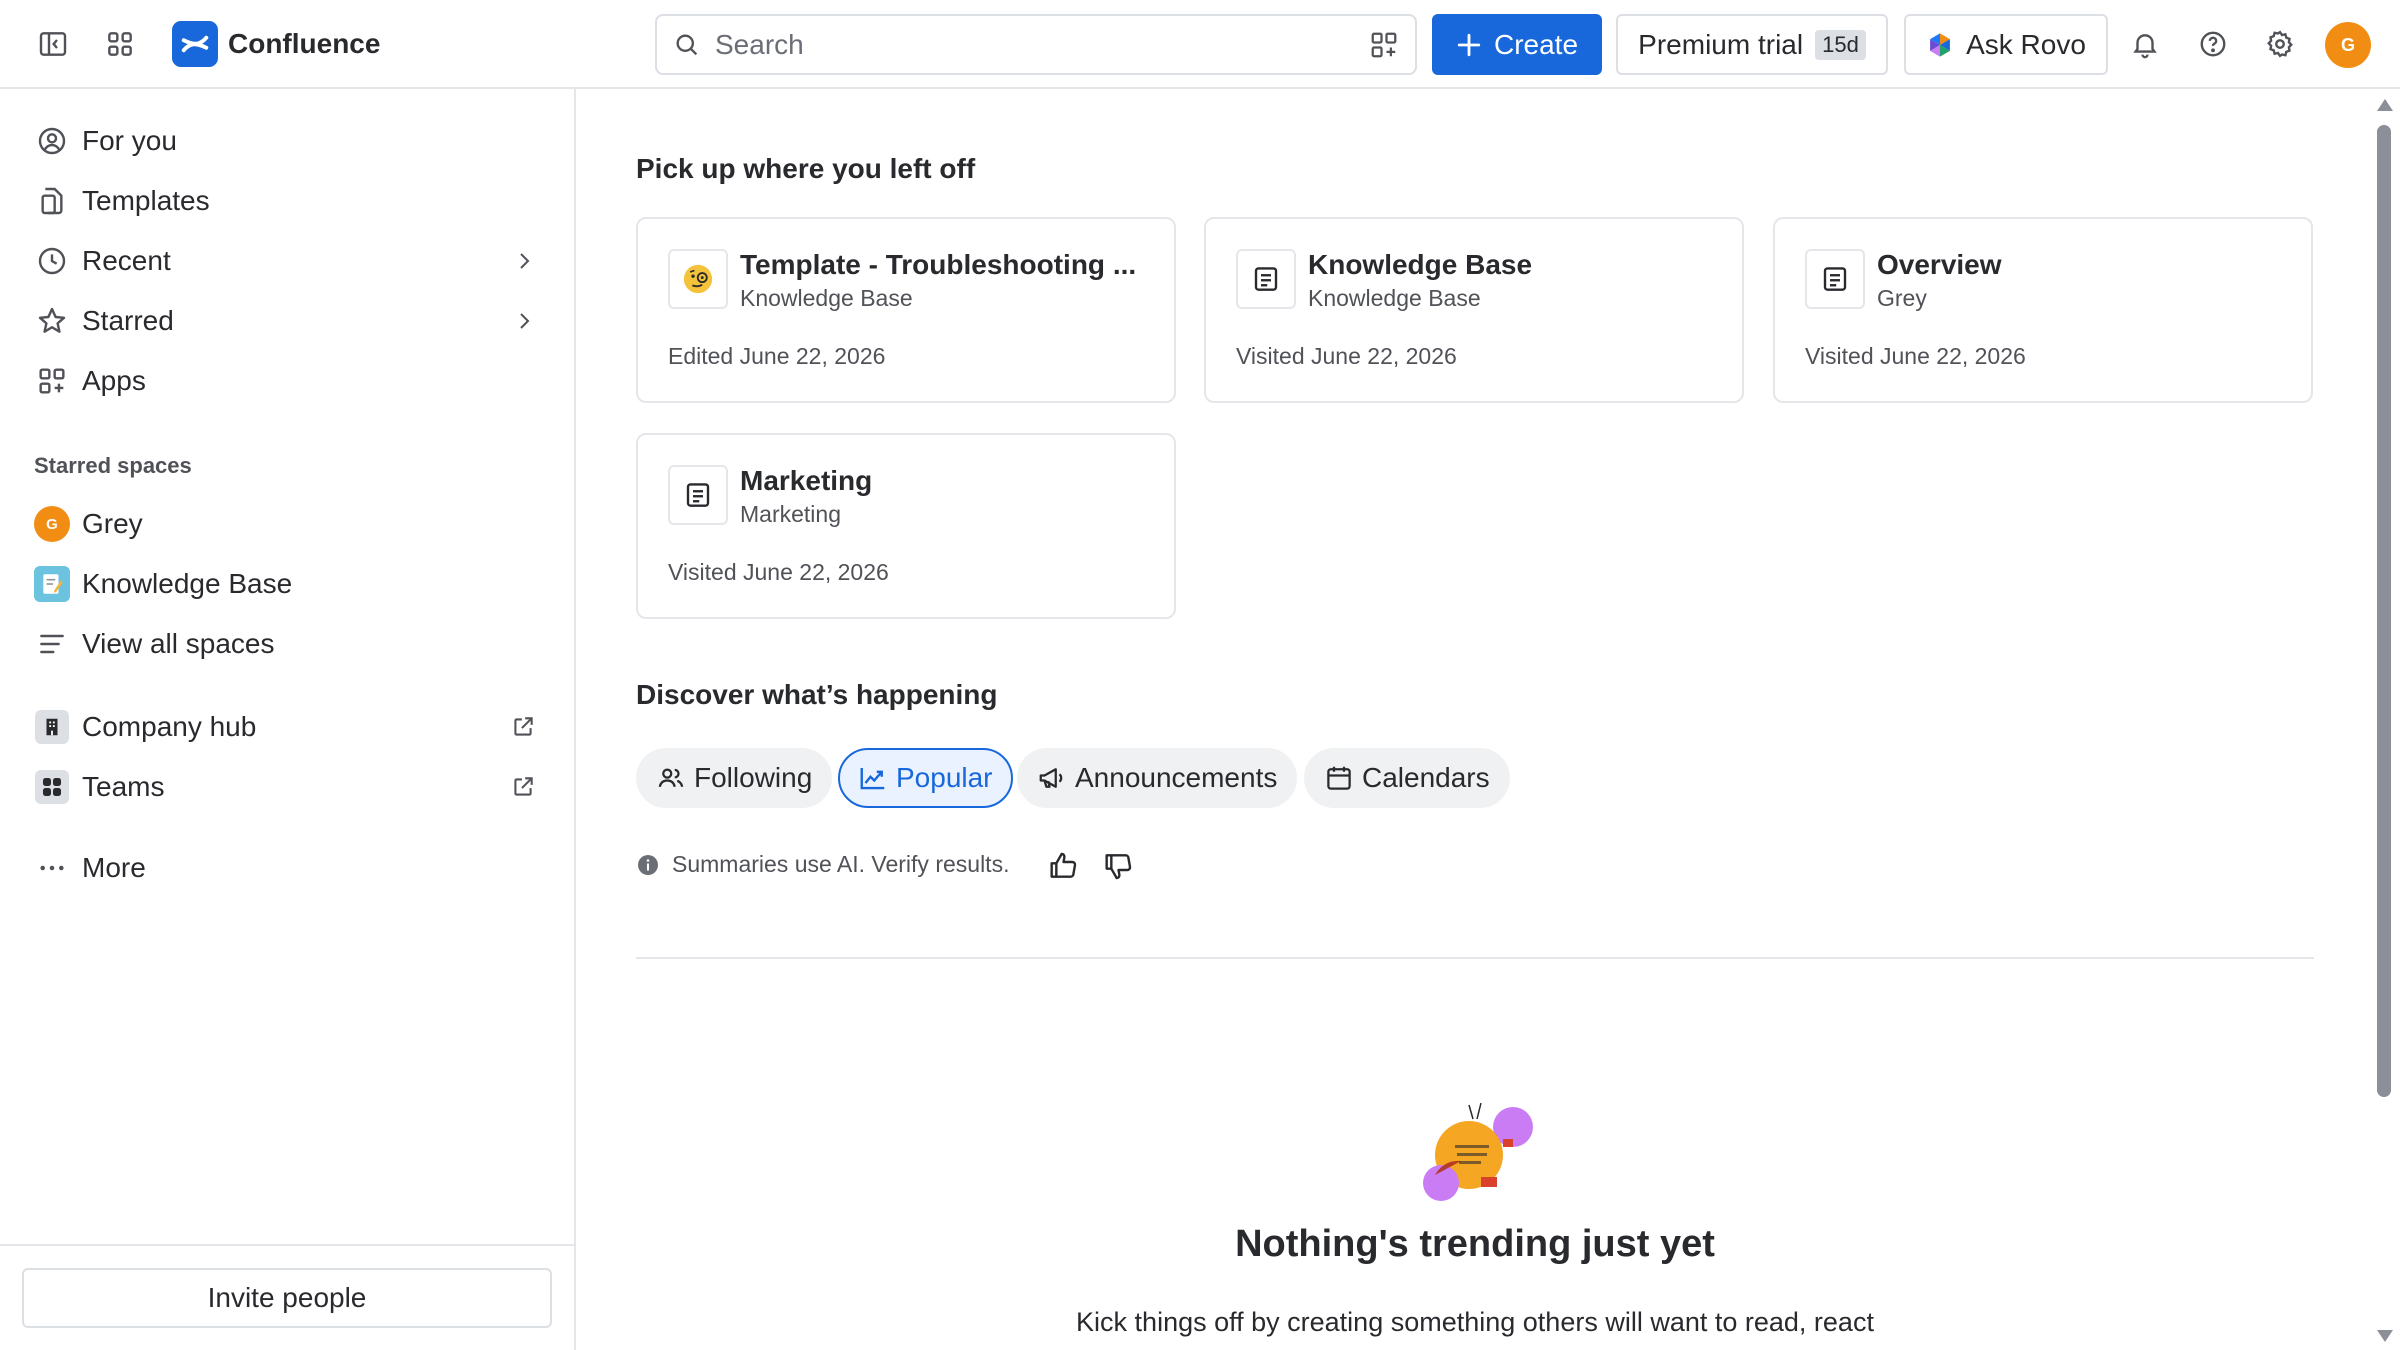  What do you see at coordinates (52, 727) in the screenshot?
I see `building-icon` at bounding box center [52, 727].